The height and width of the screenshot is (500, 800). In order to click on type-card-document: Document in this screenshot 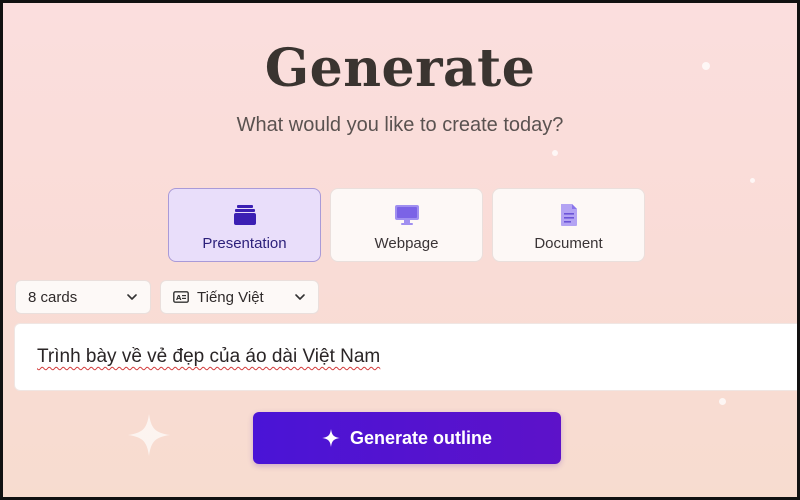, I will do `click(568, 225)`.